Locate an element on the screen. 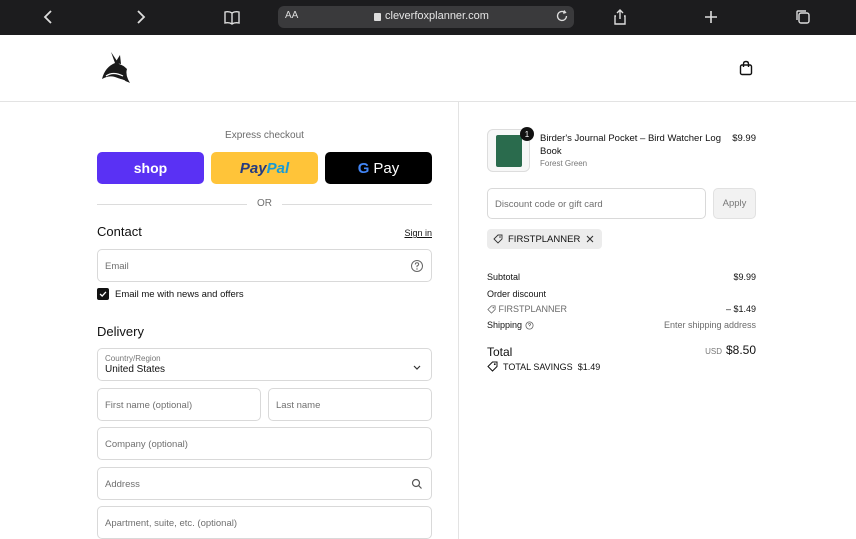 The width and height of the screenshot is (856, 539). country-label: Country/Region is located at coordinates (133, 358).